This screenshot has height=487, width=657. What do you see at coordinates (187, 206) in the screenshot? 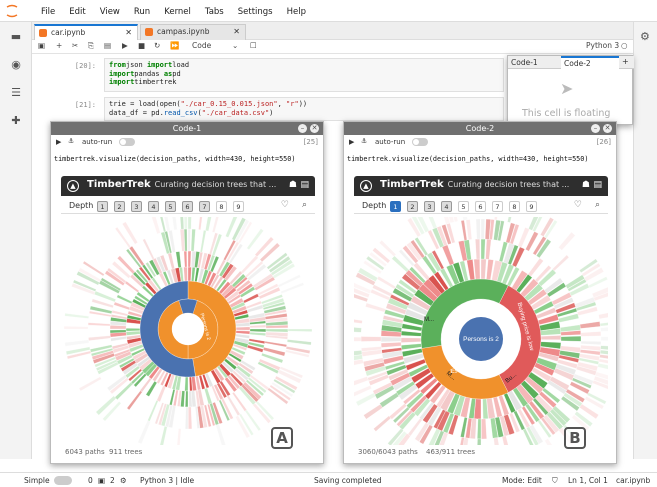
I see `depth-6-button: 6` at bounding box center [187, 206].